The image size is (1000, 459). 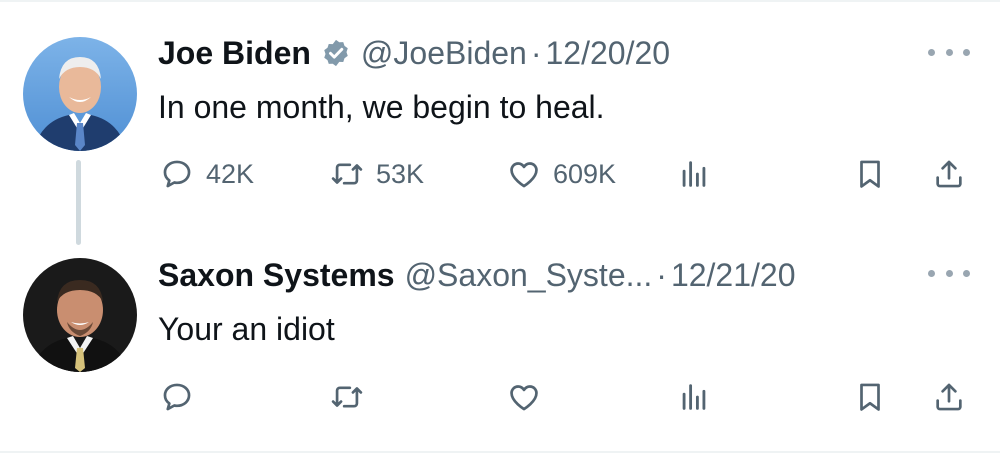 What do you see at coordinates (733, 275) in the screenshot?
I see `tweet-timestamp: 12/21/20` at bounding box center [733, 275].